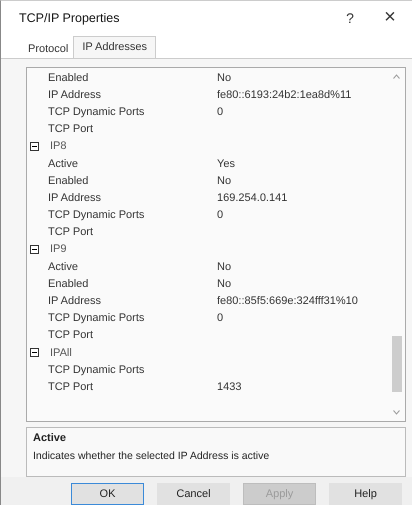  I want to click on scroll-thumb, so click(397, 364).